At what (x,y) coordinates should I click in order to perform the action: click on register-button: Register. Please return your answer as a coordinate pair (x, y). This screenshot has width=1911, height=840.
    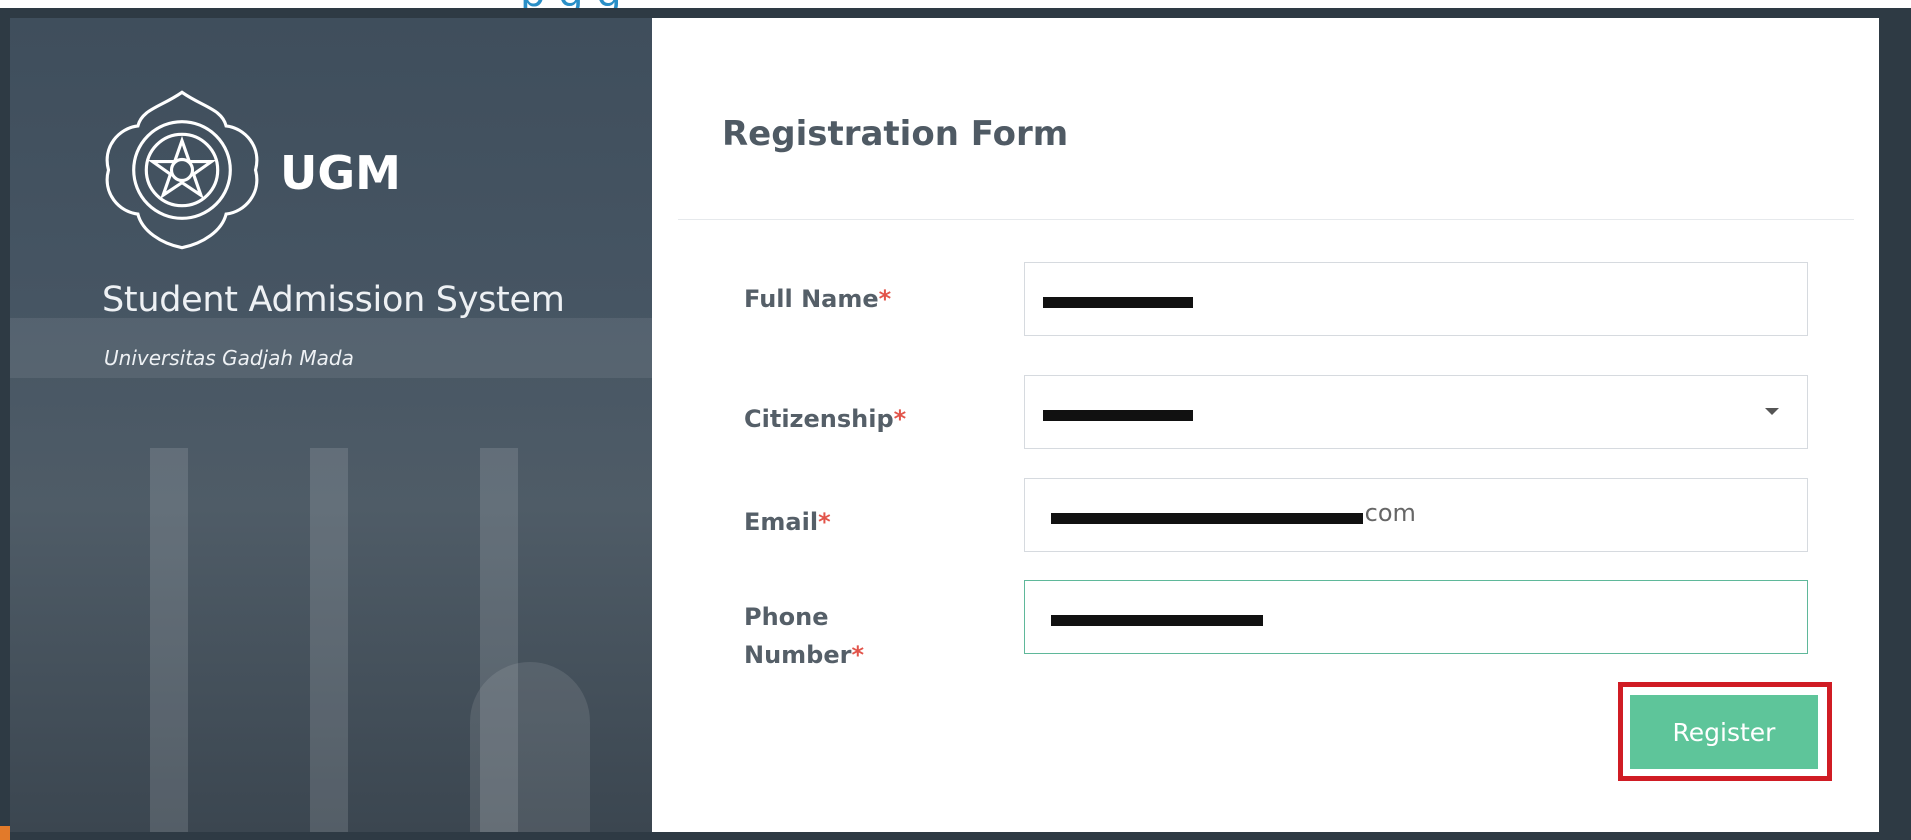
    Looking at the image, I should click on (1724, 732).